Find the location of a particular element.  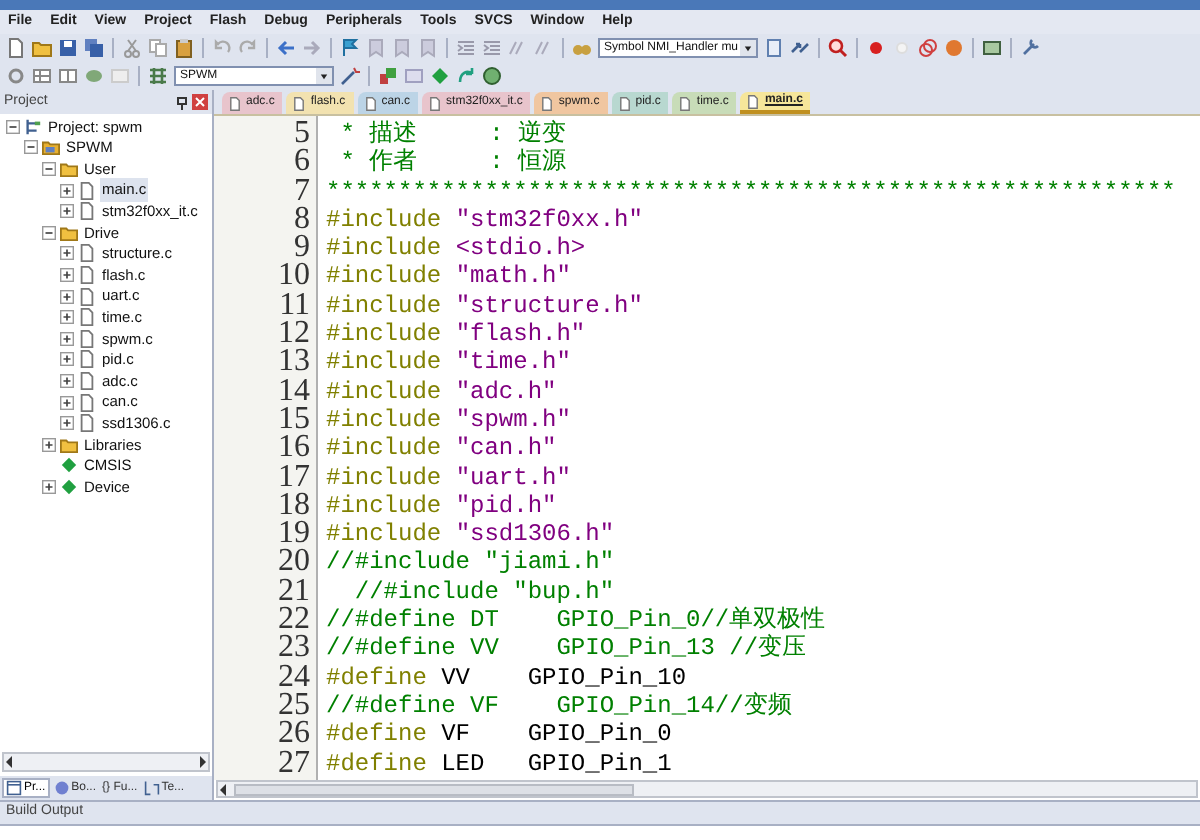

line-number: 10 is located at coordinates (294, 277).